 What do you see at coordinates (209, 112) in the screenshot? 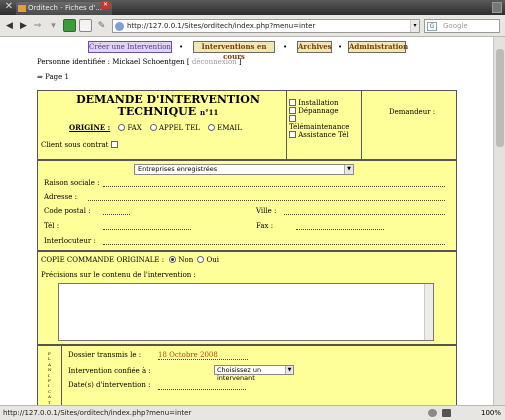
I see `form-number: n°11` at bounding box center [209, 112].